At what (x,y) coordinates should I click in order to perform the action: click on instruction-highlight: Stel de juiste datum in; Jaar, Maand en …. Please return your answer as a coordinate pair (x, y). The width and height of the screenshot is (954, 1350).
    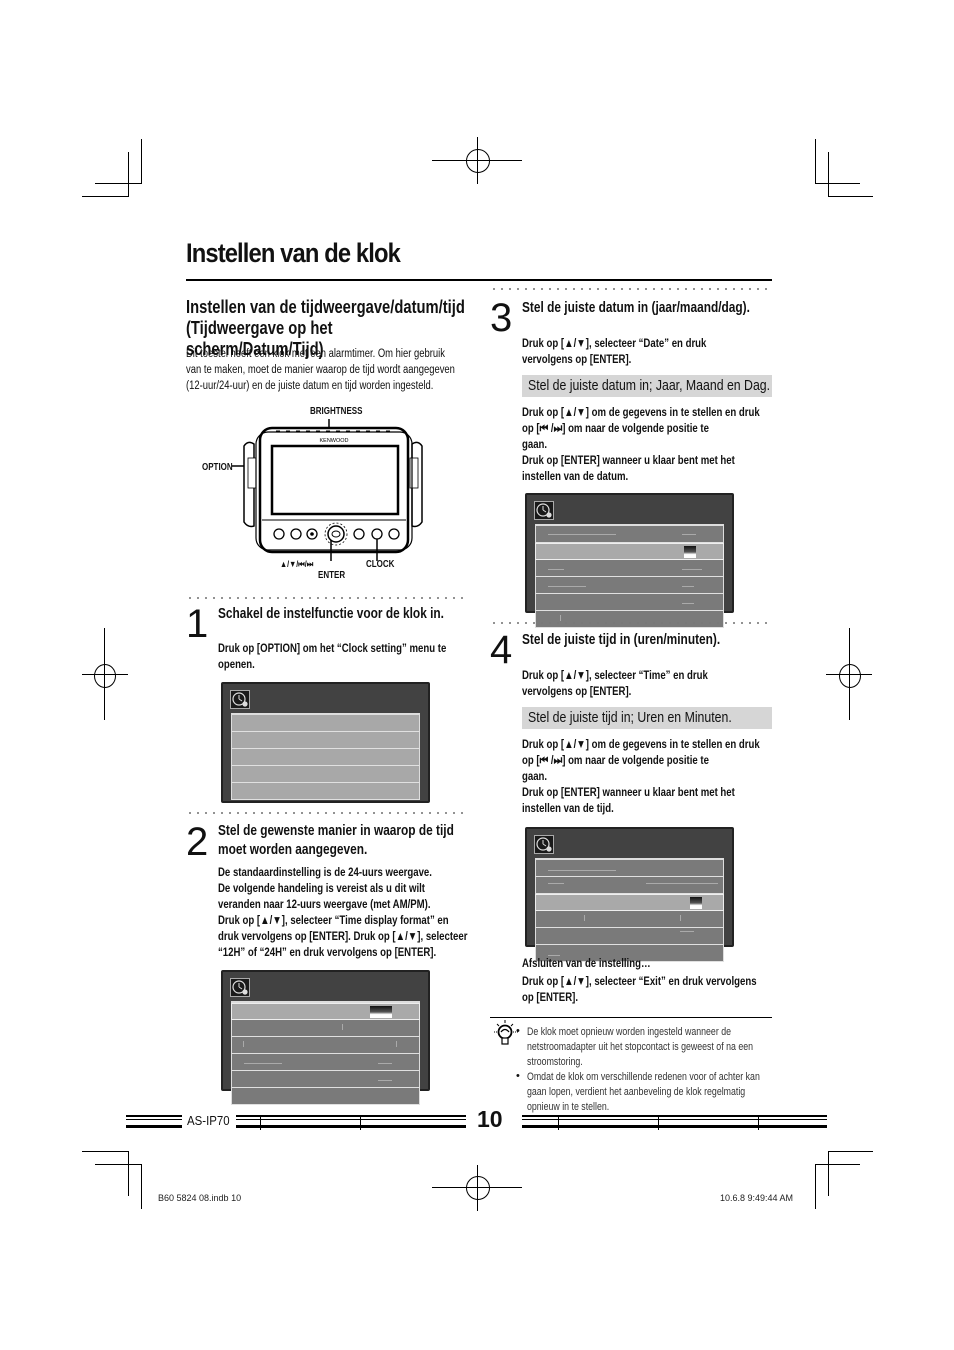
    Looking at the image, I should click on (647, 386).